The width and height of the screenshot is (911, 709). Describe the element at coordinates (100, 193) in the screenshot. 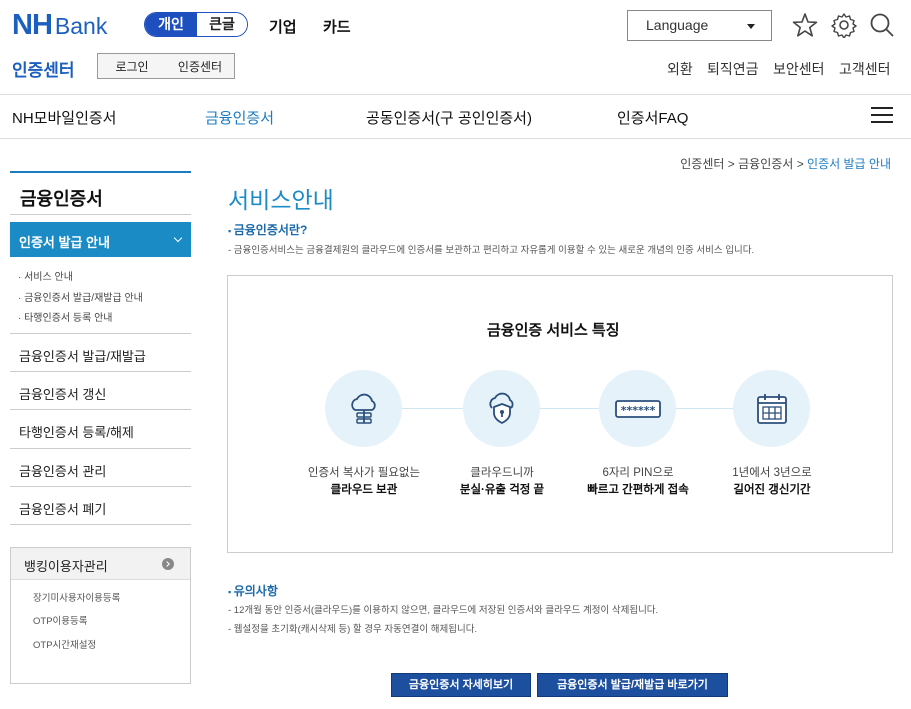

I see `sidebar-title: 금융인증서` at that location.